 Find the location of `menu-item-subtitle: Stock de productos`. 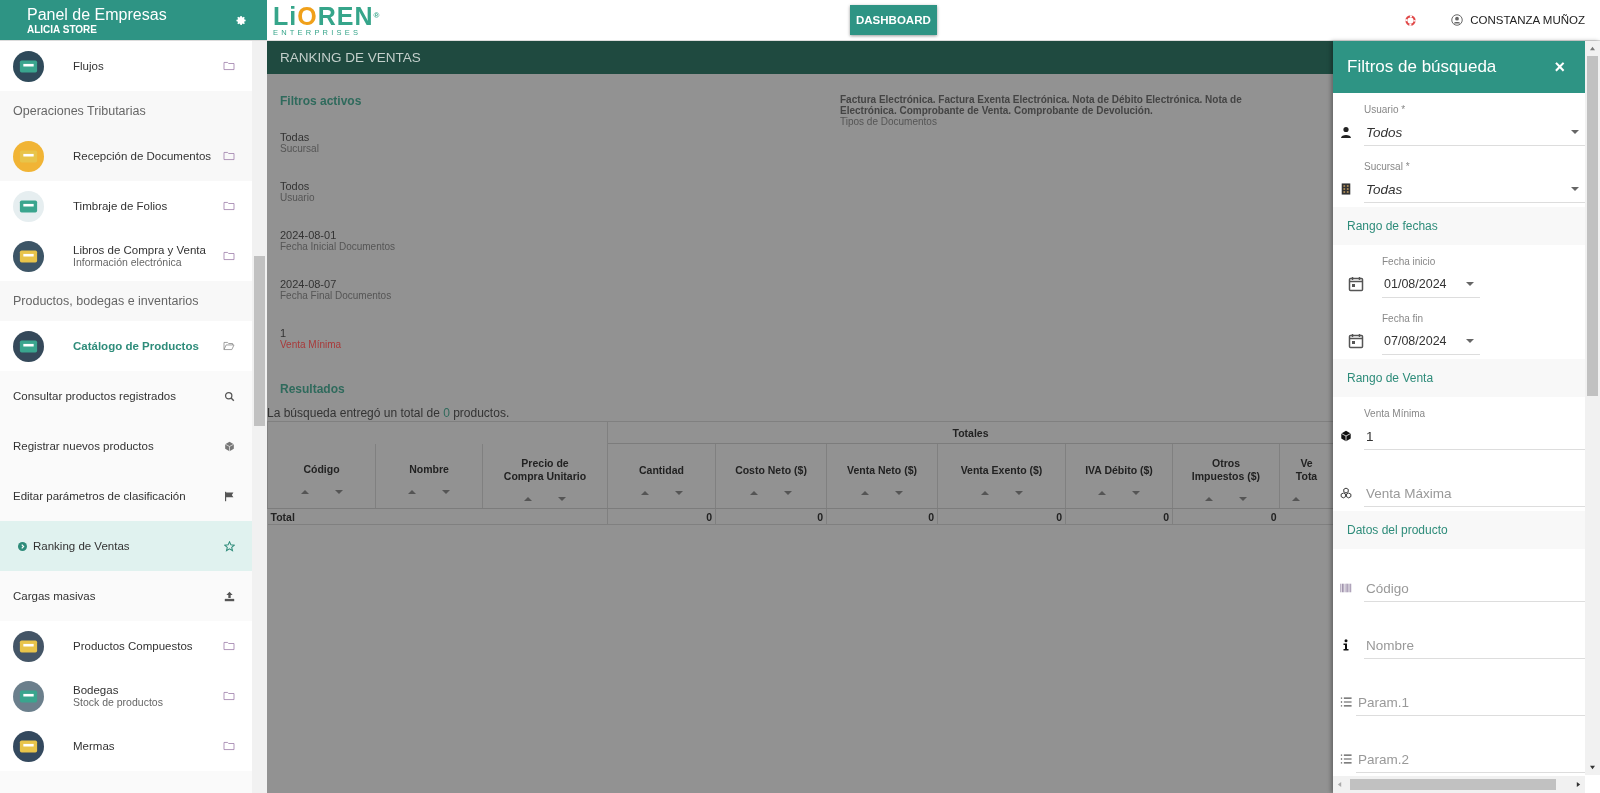

menu-item-subtitle: Stock de productos is located at coordinates (118, 702).